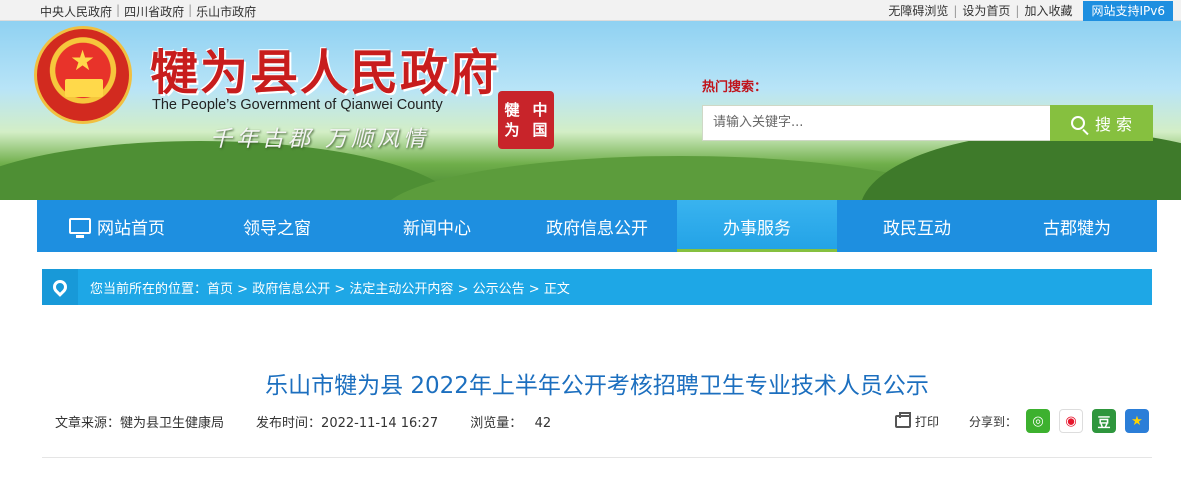  I want to click on breadcrumb-home: 首页, so click(220, 289).